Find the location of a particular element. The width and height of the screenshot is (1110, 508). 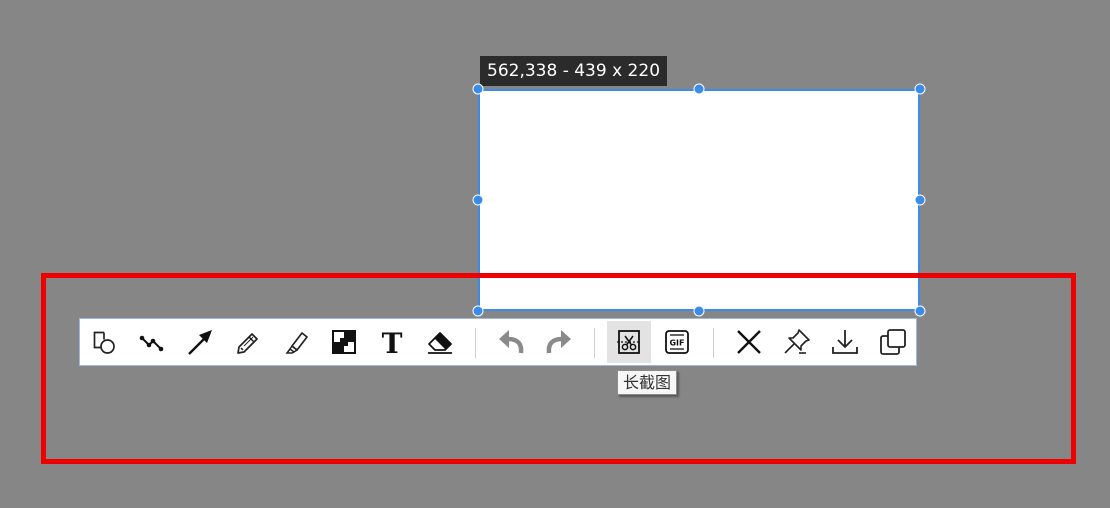

pin-icon is located at coordinates (797, 341).